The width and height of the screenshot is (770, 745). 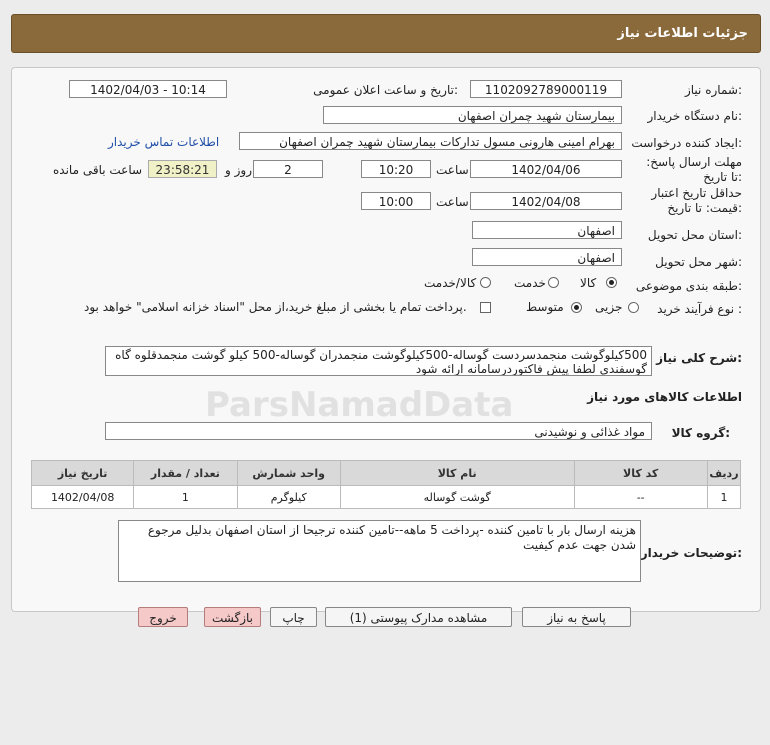 What do you see at coordinates (185, 497) in the screenshot?
I see `cell-quantity: 1` at bounding box center [185, 497].